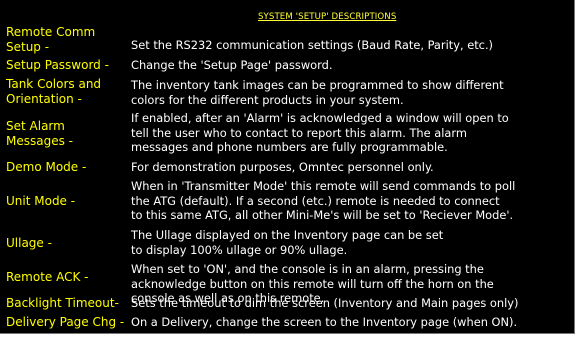 Image resolution: width=576 pixels, height=350 pixels. What do you see at coordinates (65, 322) in the screenshot?
I see `term-label: Delivery Page Chg -` at bounding box center [65, 322].